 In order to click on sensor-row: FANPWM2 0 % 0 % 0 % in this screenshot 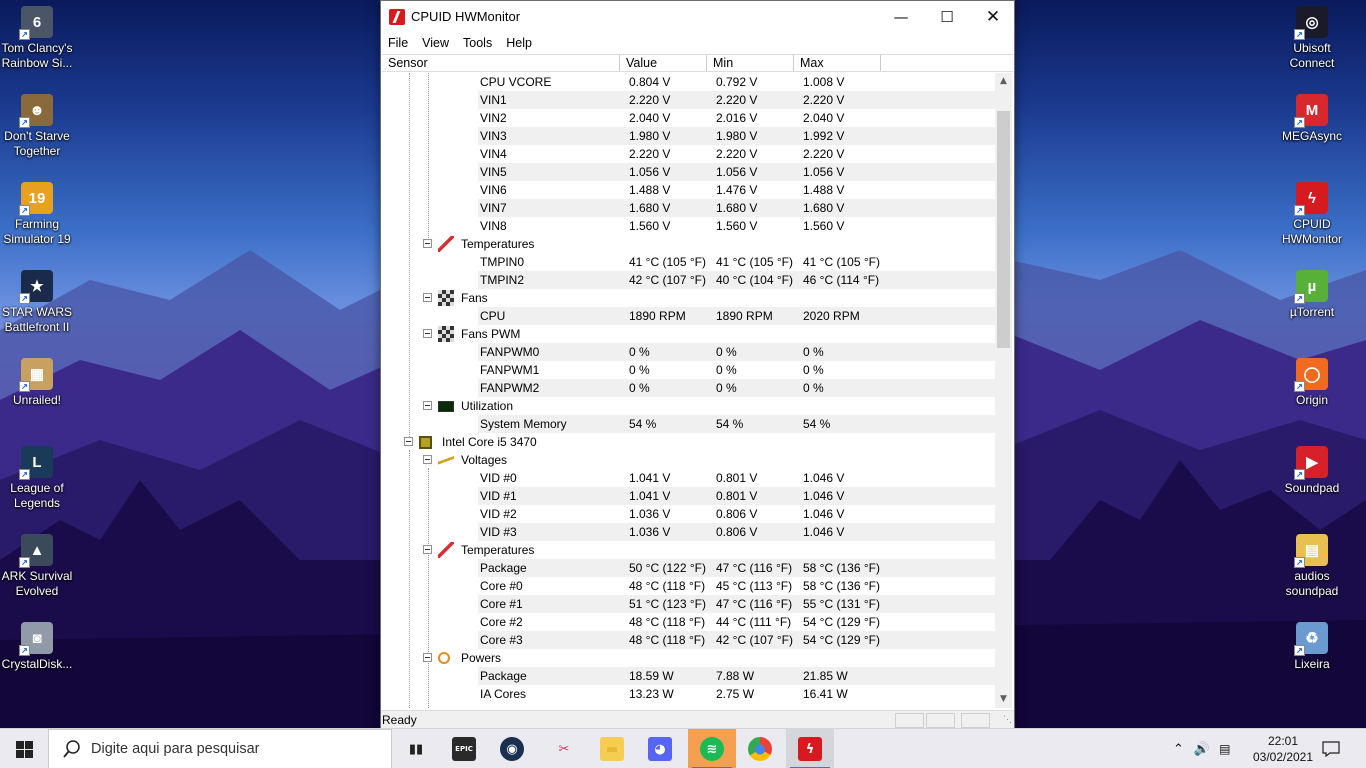, I will do `click(736, 388)`.